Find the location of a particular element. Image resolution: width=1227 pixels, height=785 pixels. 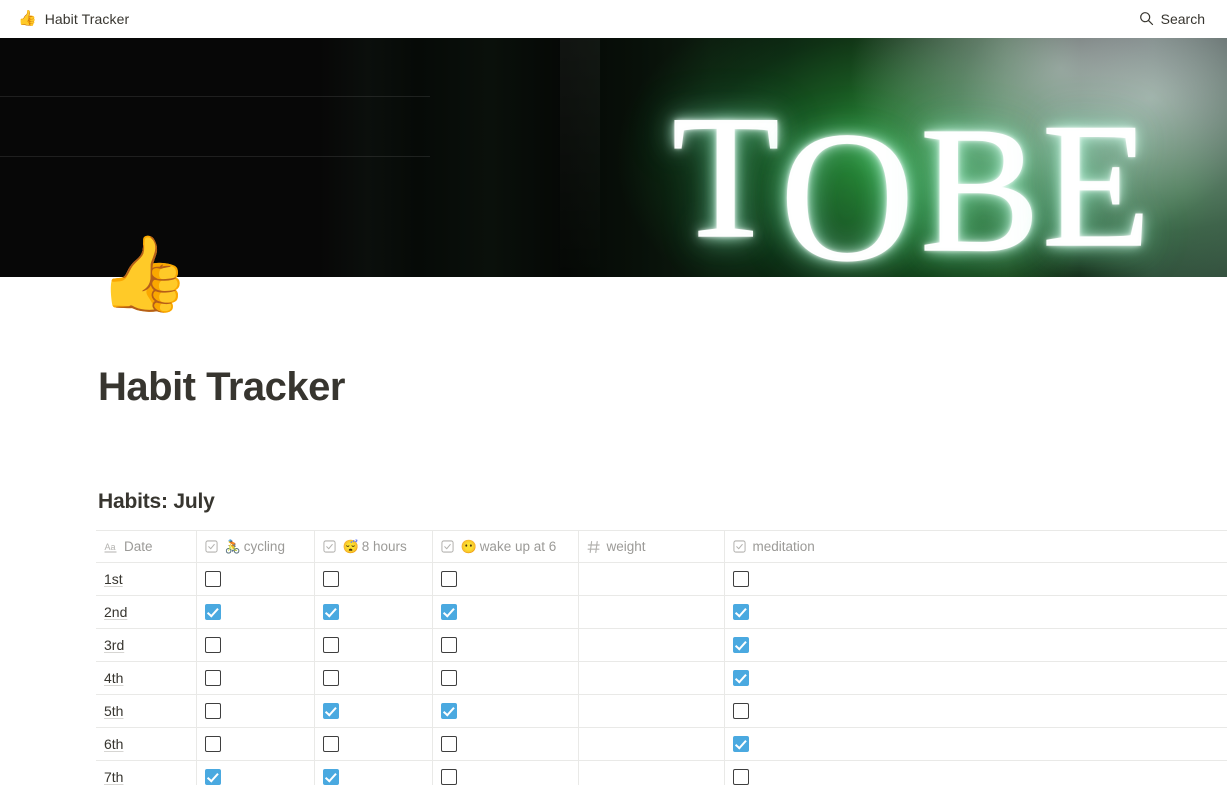

date-value: 4th is located at coordinates (113, 678).